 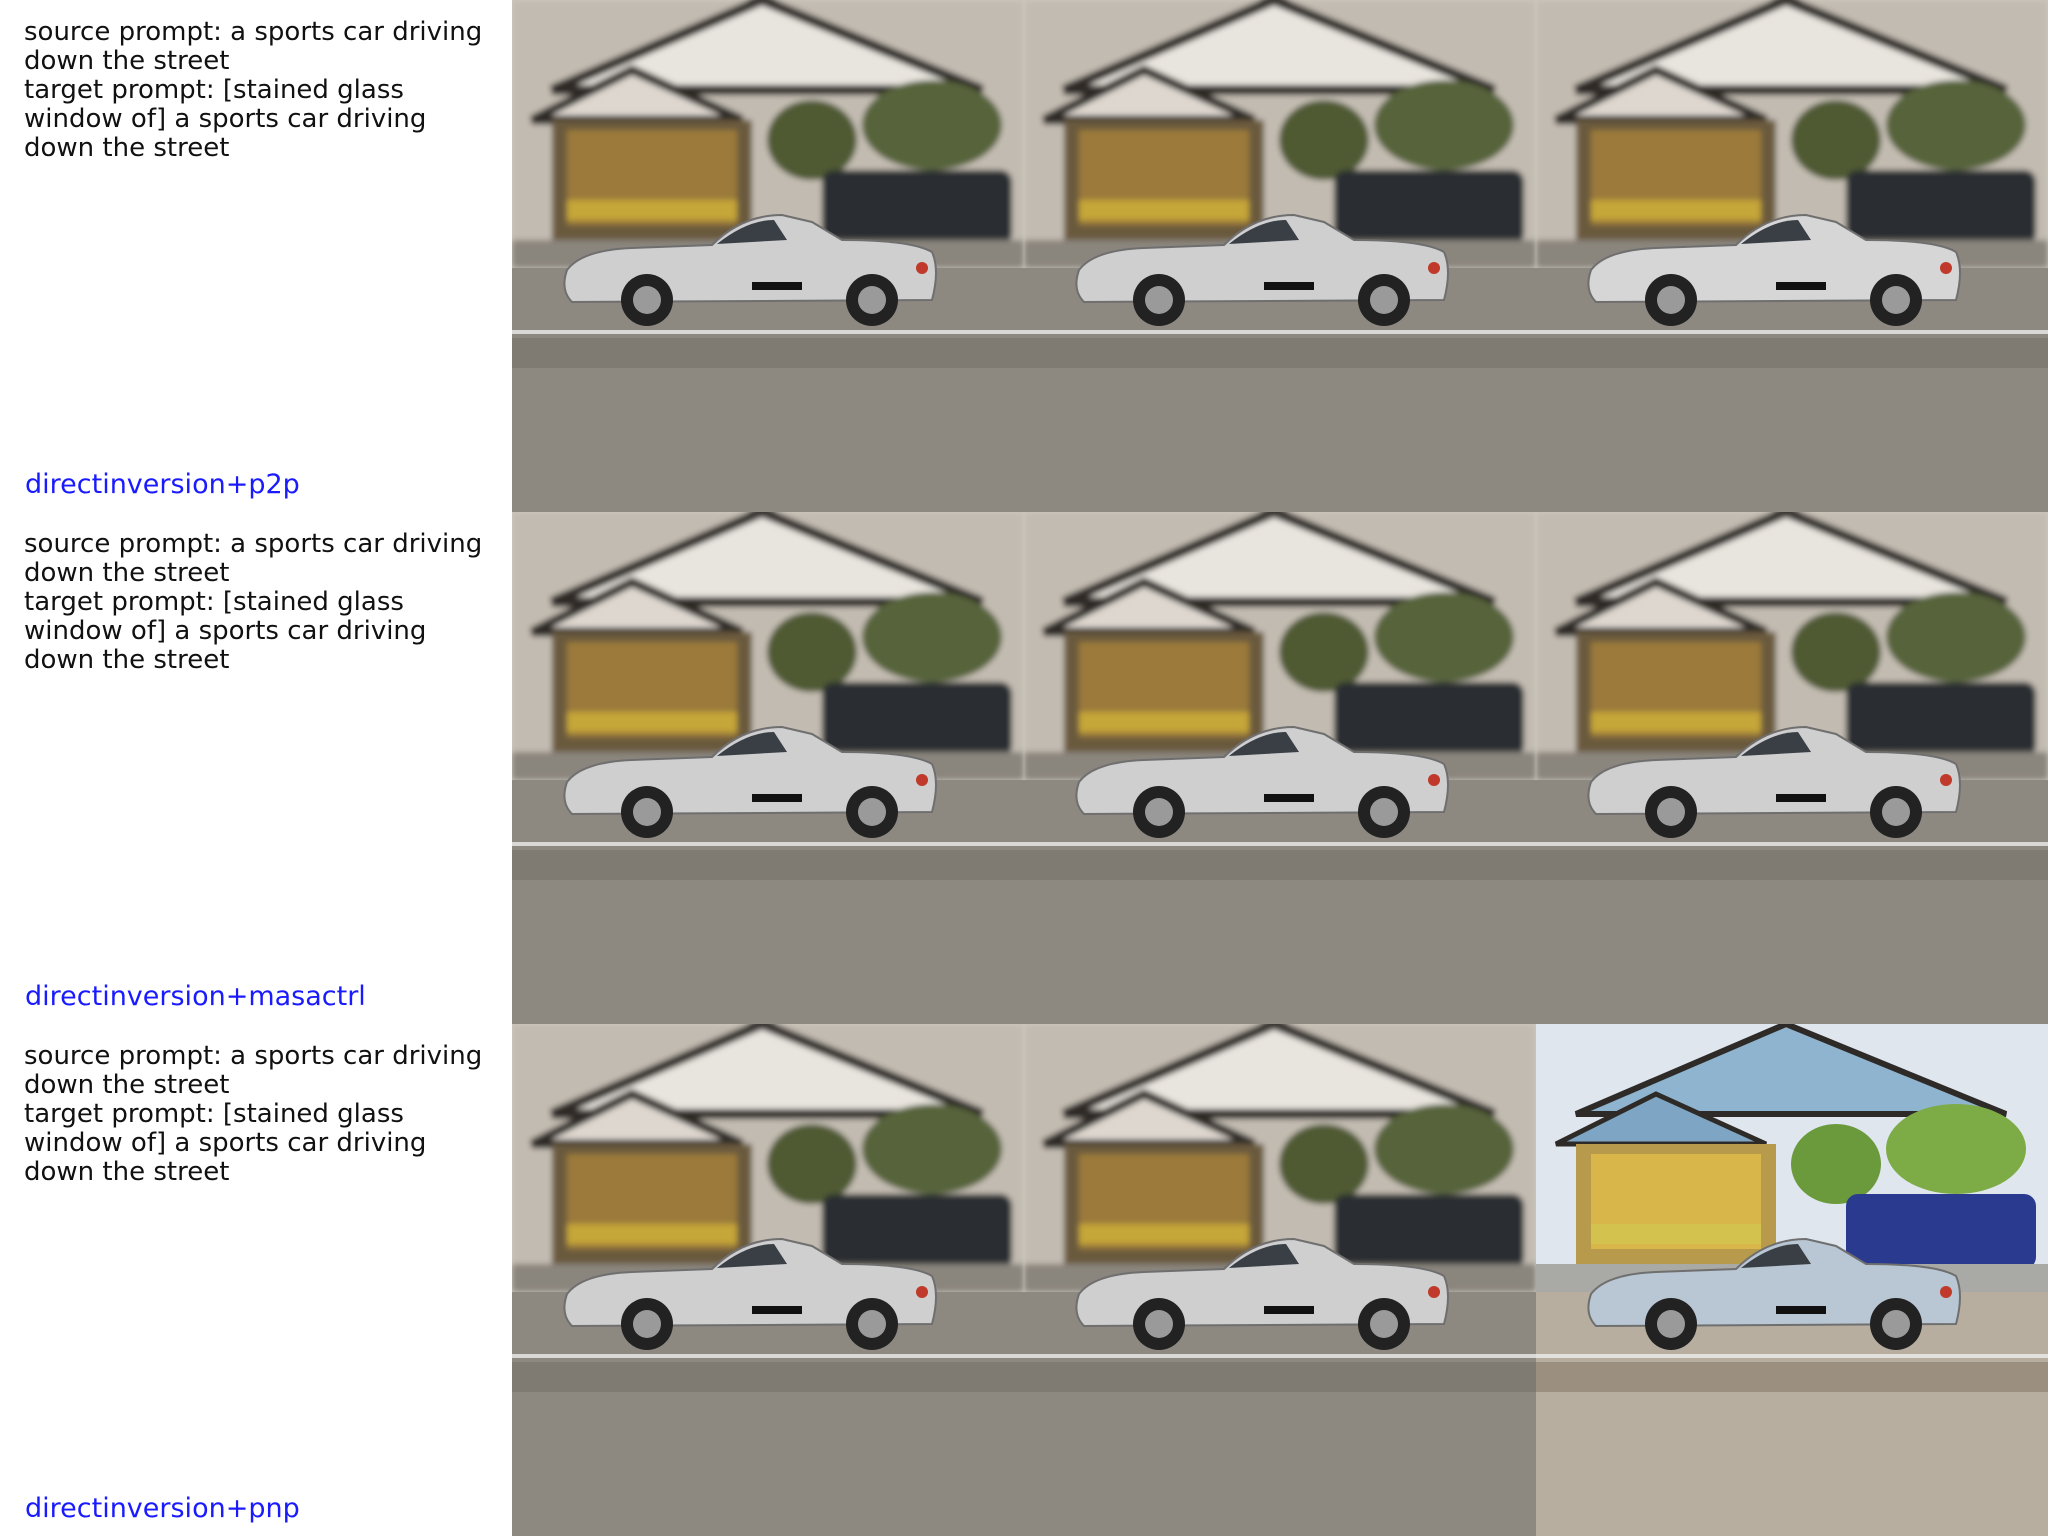 What do you see at coordinates (162, 1508) in the screenshot?
I see `method-label: directinversion+pnp` at bounding box center [162, 1508].